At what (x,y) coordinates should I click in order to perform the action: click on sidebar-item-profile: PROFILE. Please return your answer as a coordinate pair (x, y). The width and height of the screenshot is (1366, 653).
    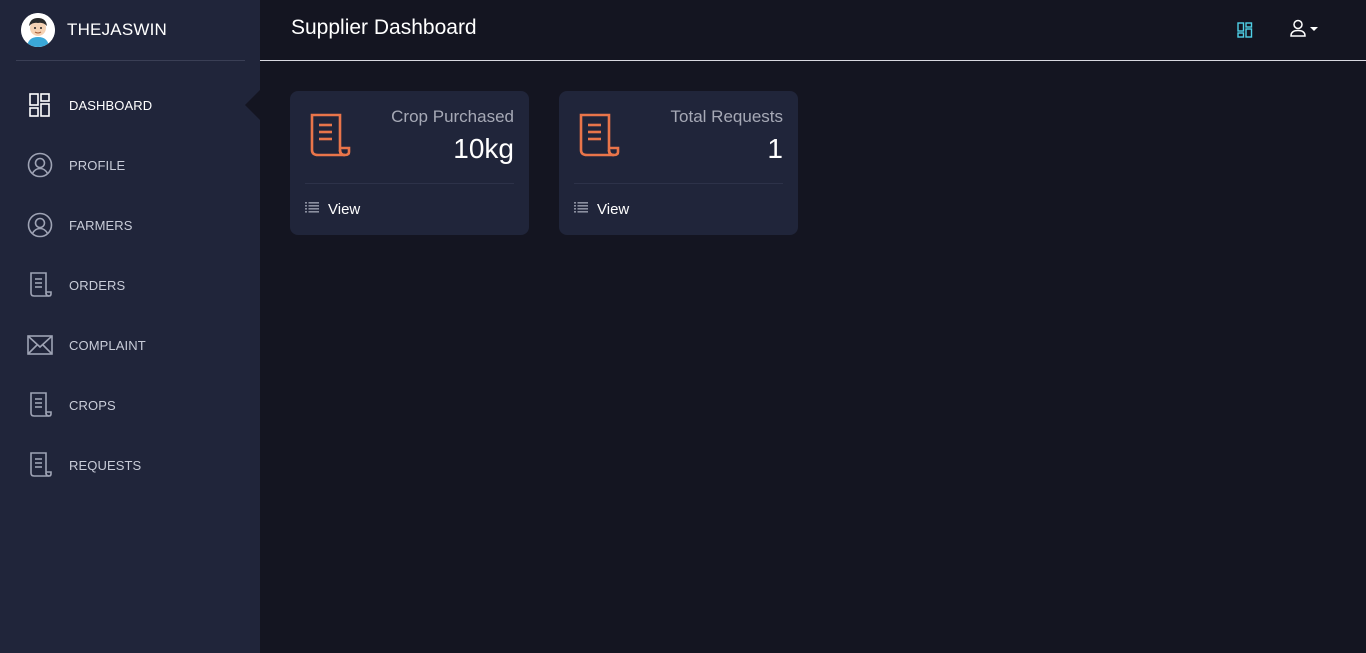
    Looking at the image, I should click on (130, 165).